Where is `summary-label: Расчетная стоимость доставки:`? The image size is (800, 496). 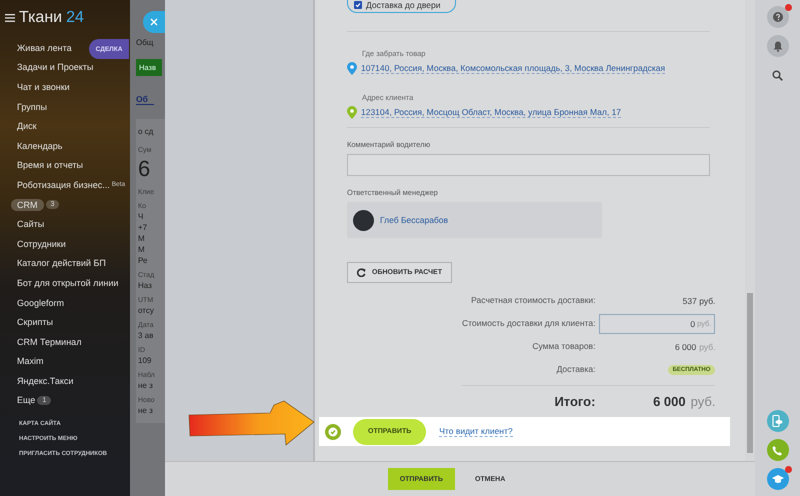 summary-label: Расчетная стоимость доставки: is located at coordinates (533, 300).